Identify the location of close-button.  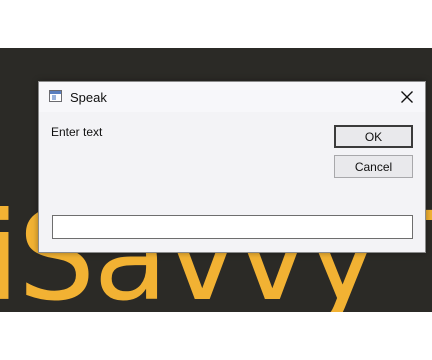
(407, 97).